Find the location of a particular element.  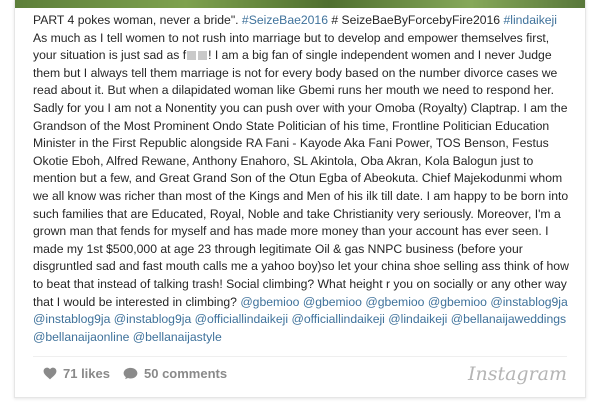

footer-divider is located at coordinates (300, 356).